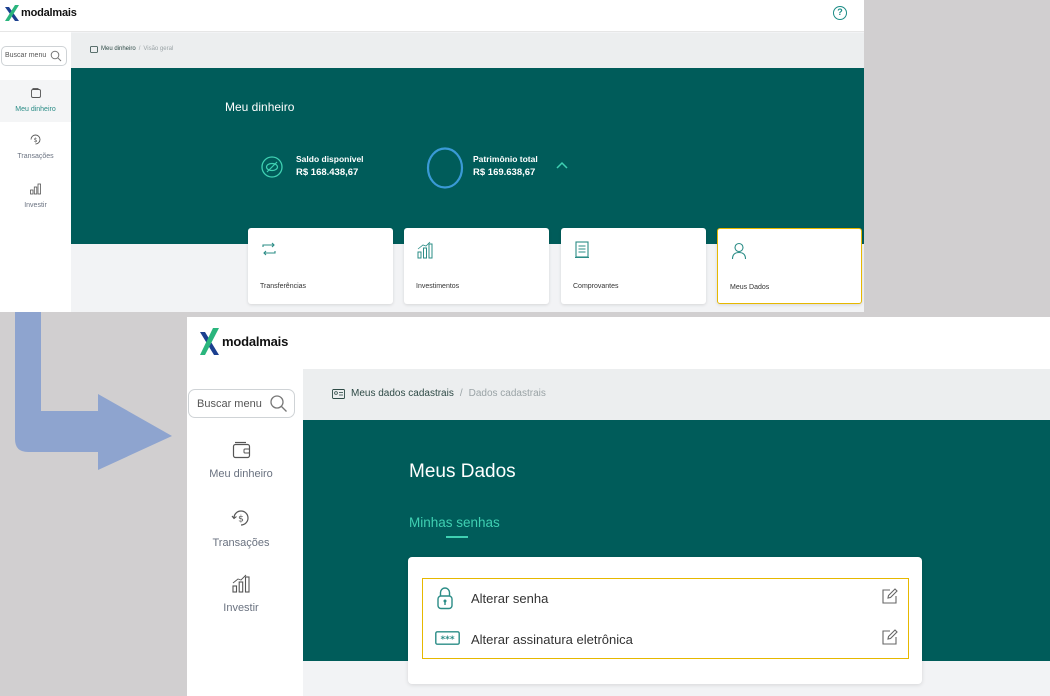 This screenshot has width=1050, height=696. I want to click on chevron-up-icon, so click(562, 165).